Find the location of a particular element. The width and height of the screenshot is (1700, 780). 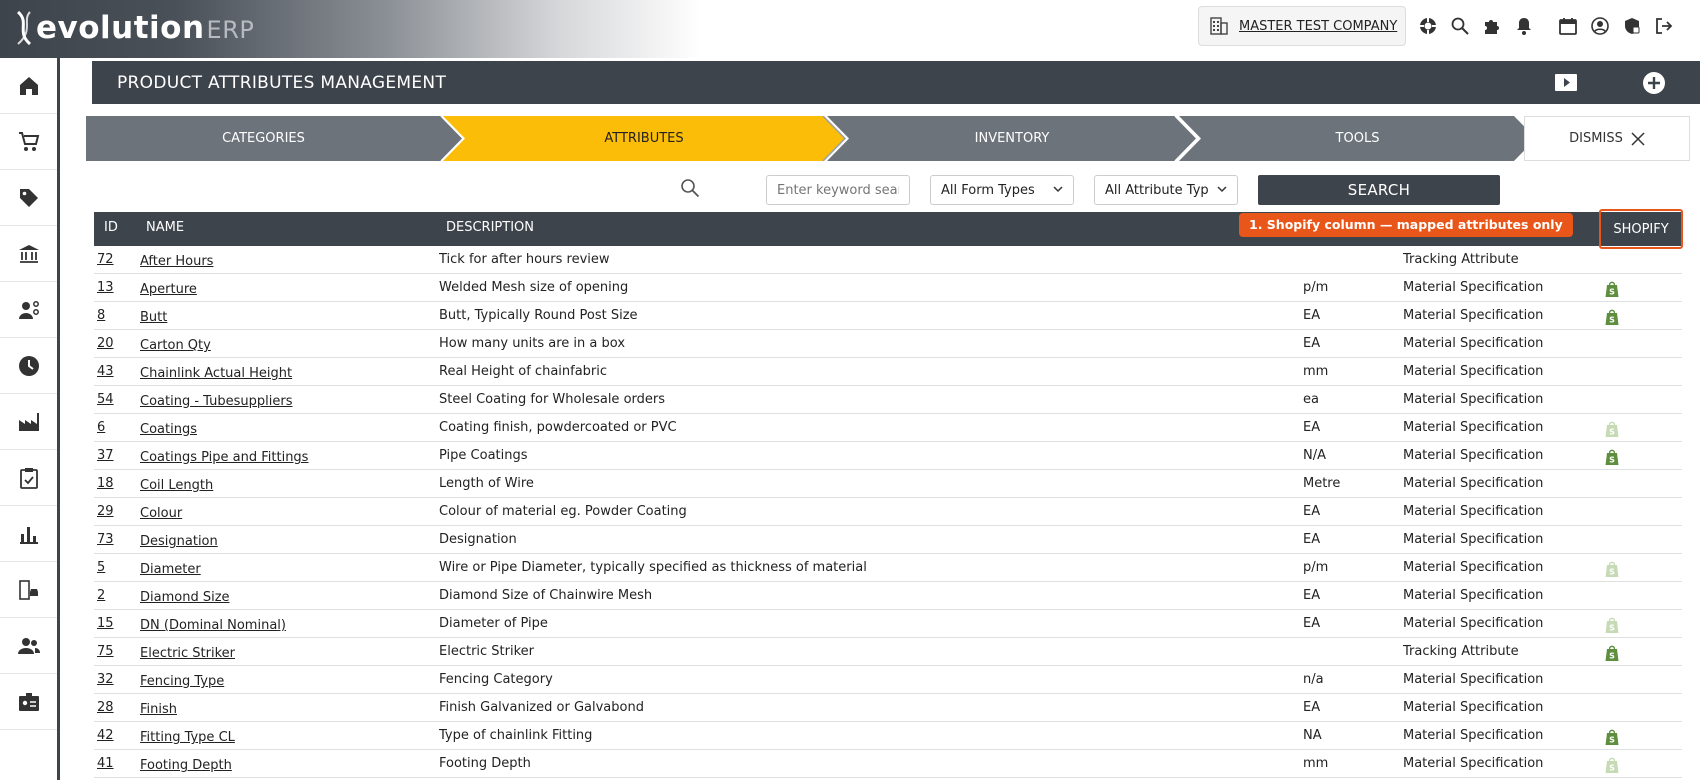

attribute-name-link: Diameter is located at coordinates (170, 569).